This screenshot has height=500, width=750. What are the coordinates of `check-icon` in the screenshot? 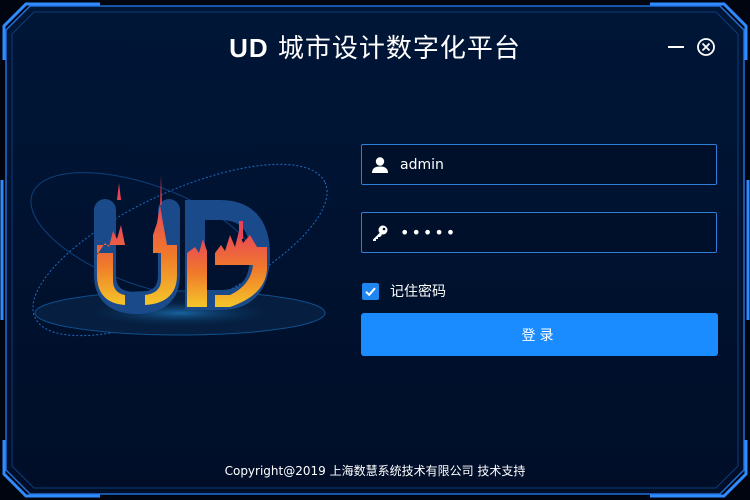 It's located at (370, 291).